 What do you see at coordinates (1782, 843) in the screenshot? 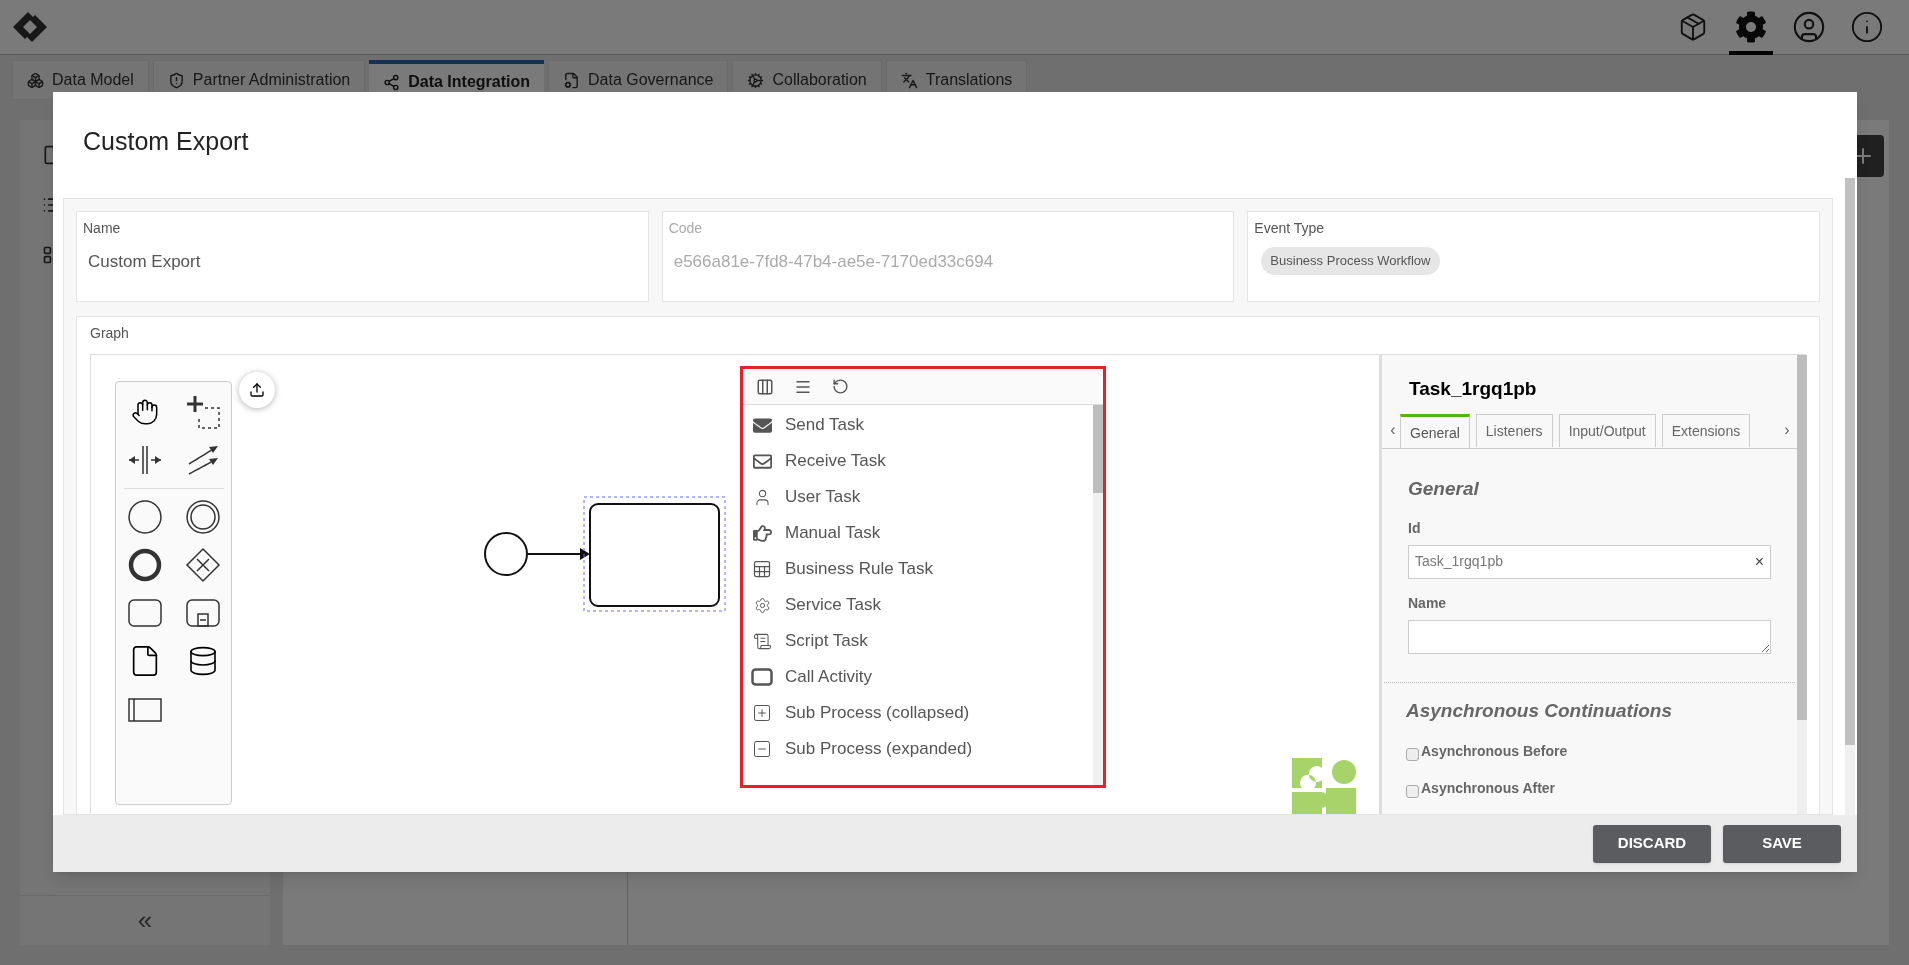
I see `dialog-button: SAVE` at bounding box center [1782, 843].